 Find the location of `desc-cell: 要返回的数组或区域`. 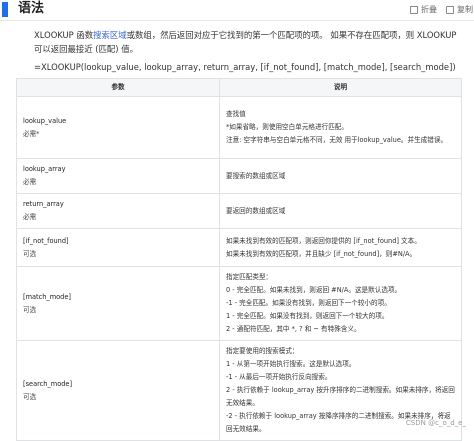

desc-cell: 要返回的数组或区域 is located at coordinates (340, 211).